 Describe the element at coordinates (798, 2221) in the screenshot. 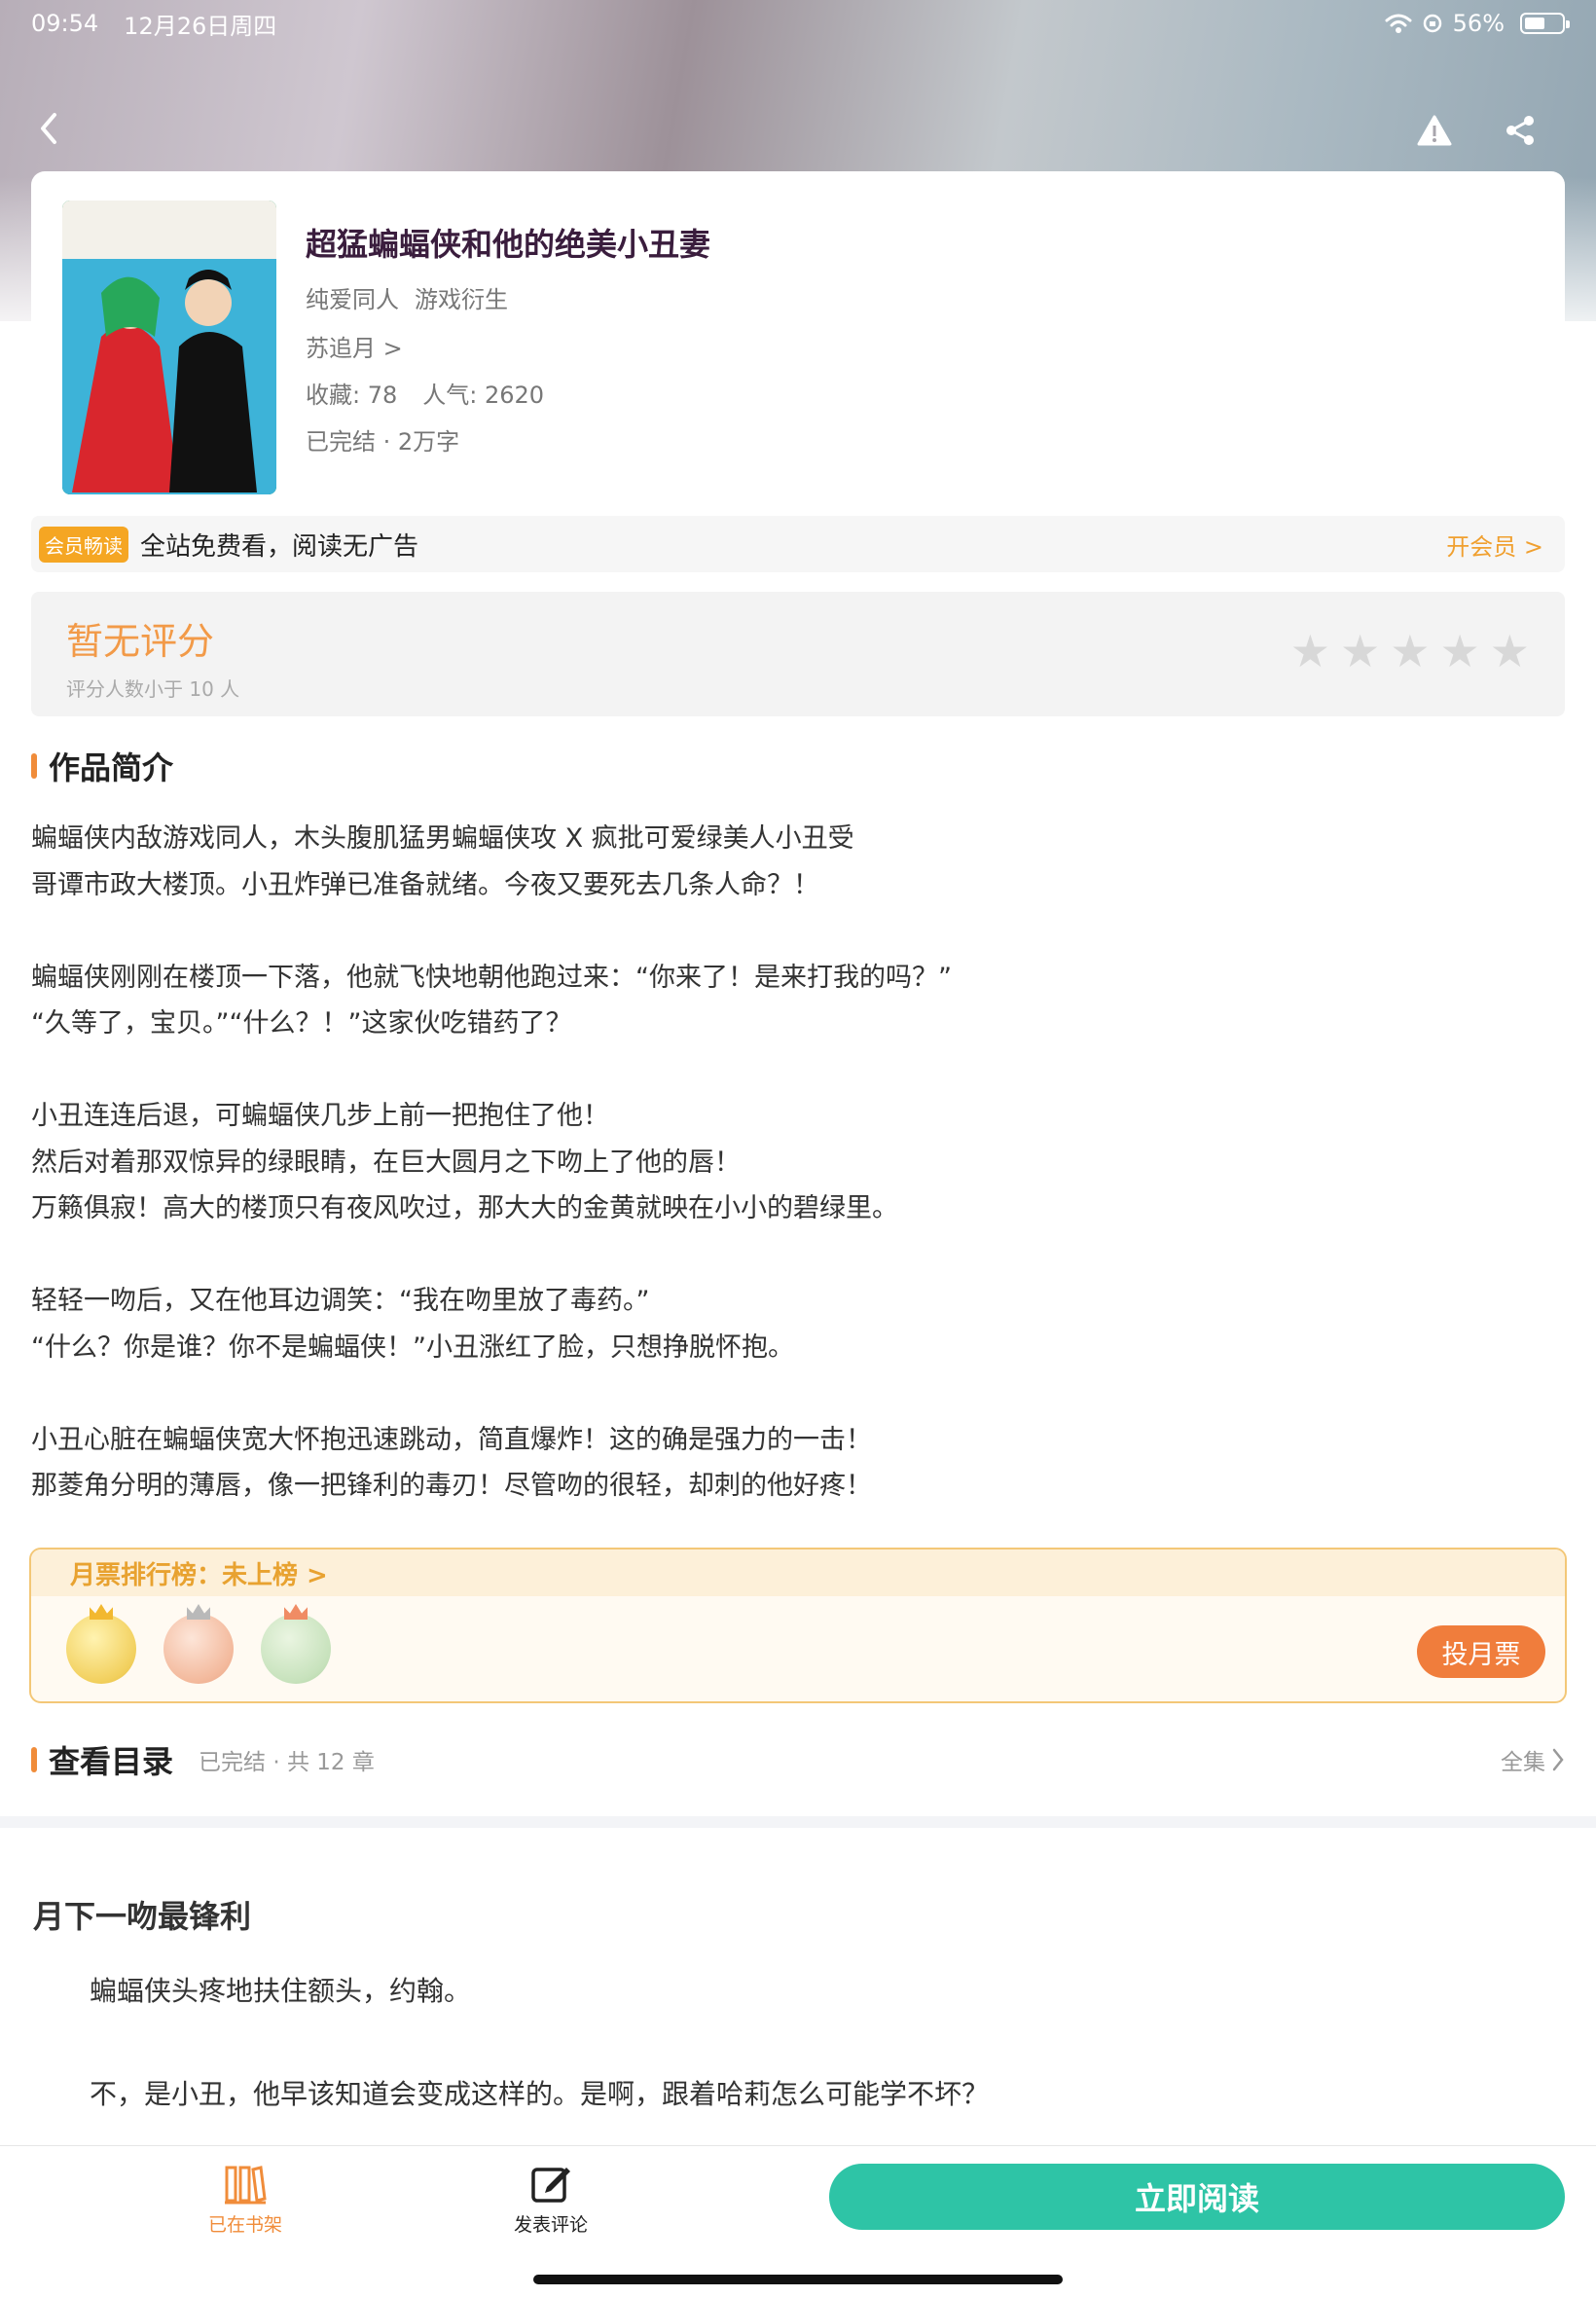

I see `bottom-action-bar: 已在书架 发表评论 立即阅读` at that location.